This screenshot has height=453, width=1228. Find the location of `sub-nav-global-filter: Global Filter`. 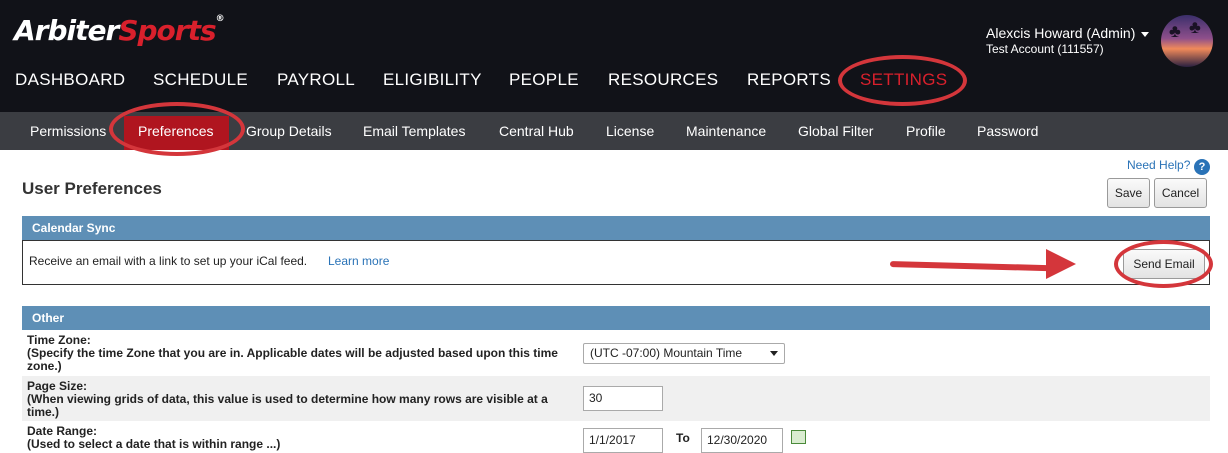

sub-nav-global-filter: Global Filter is located at coordinates (835, 131).